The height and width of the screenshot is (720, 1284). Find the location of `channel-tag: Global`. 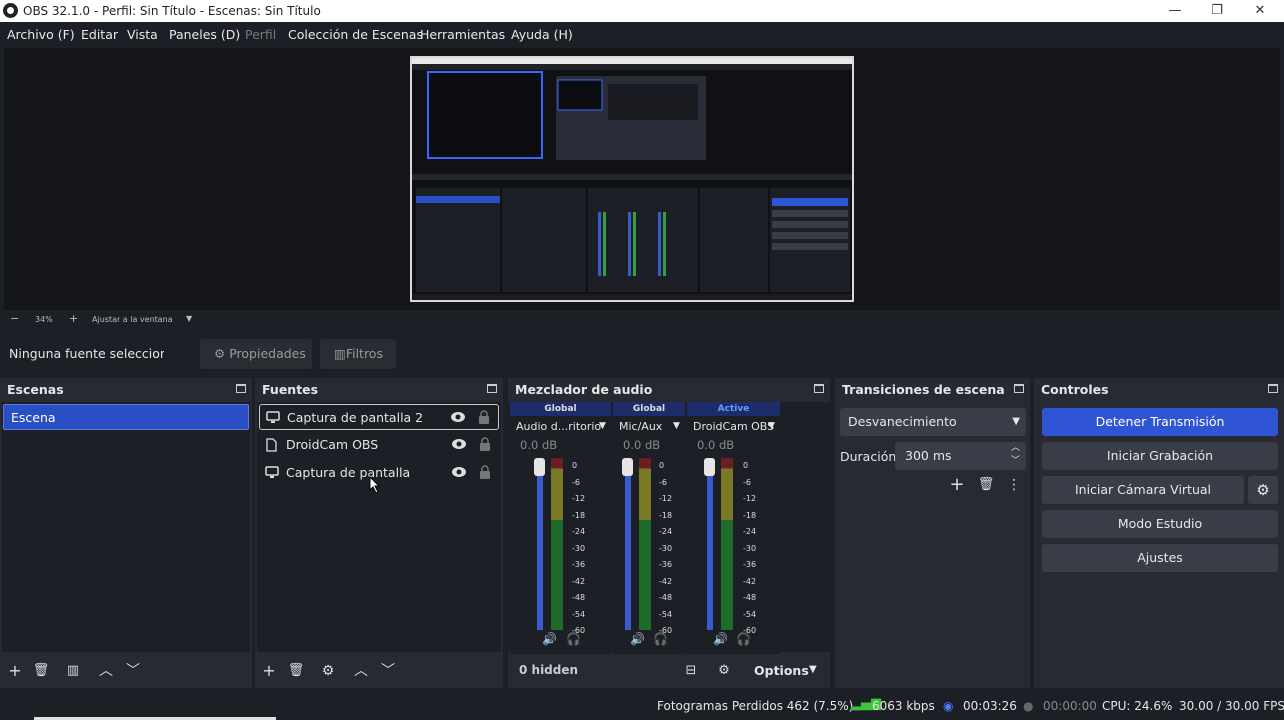

channel-tag: Global is located at coordinates (560, 409).